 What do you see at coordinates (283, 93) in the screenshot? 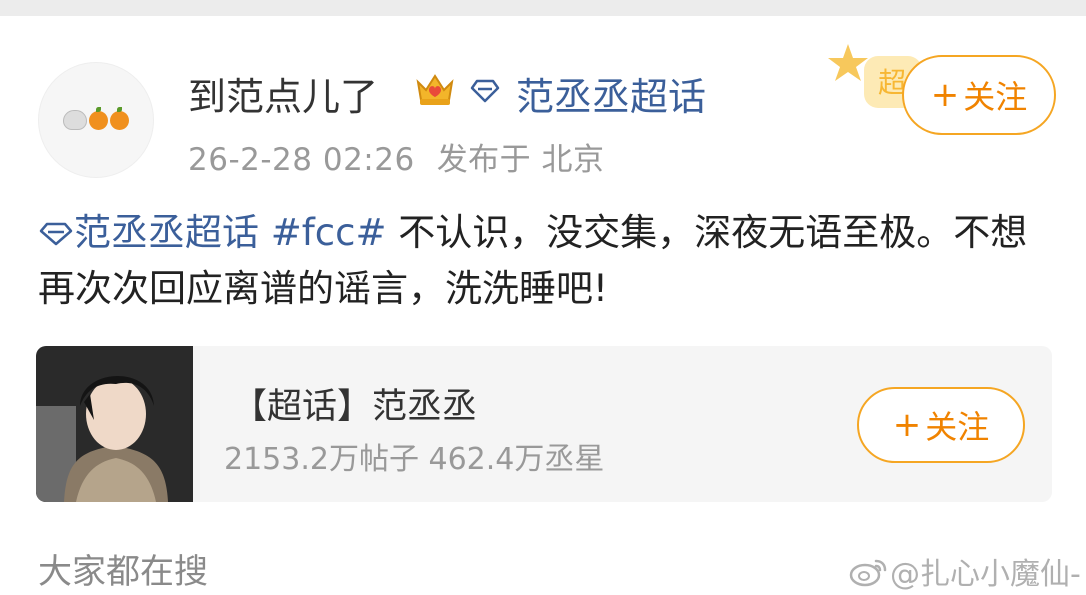
I see `username: 到范点儿了` at bounding box center [283, 93].